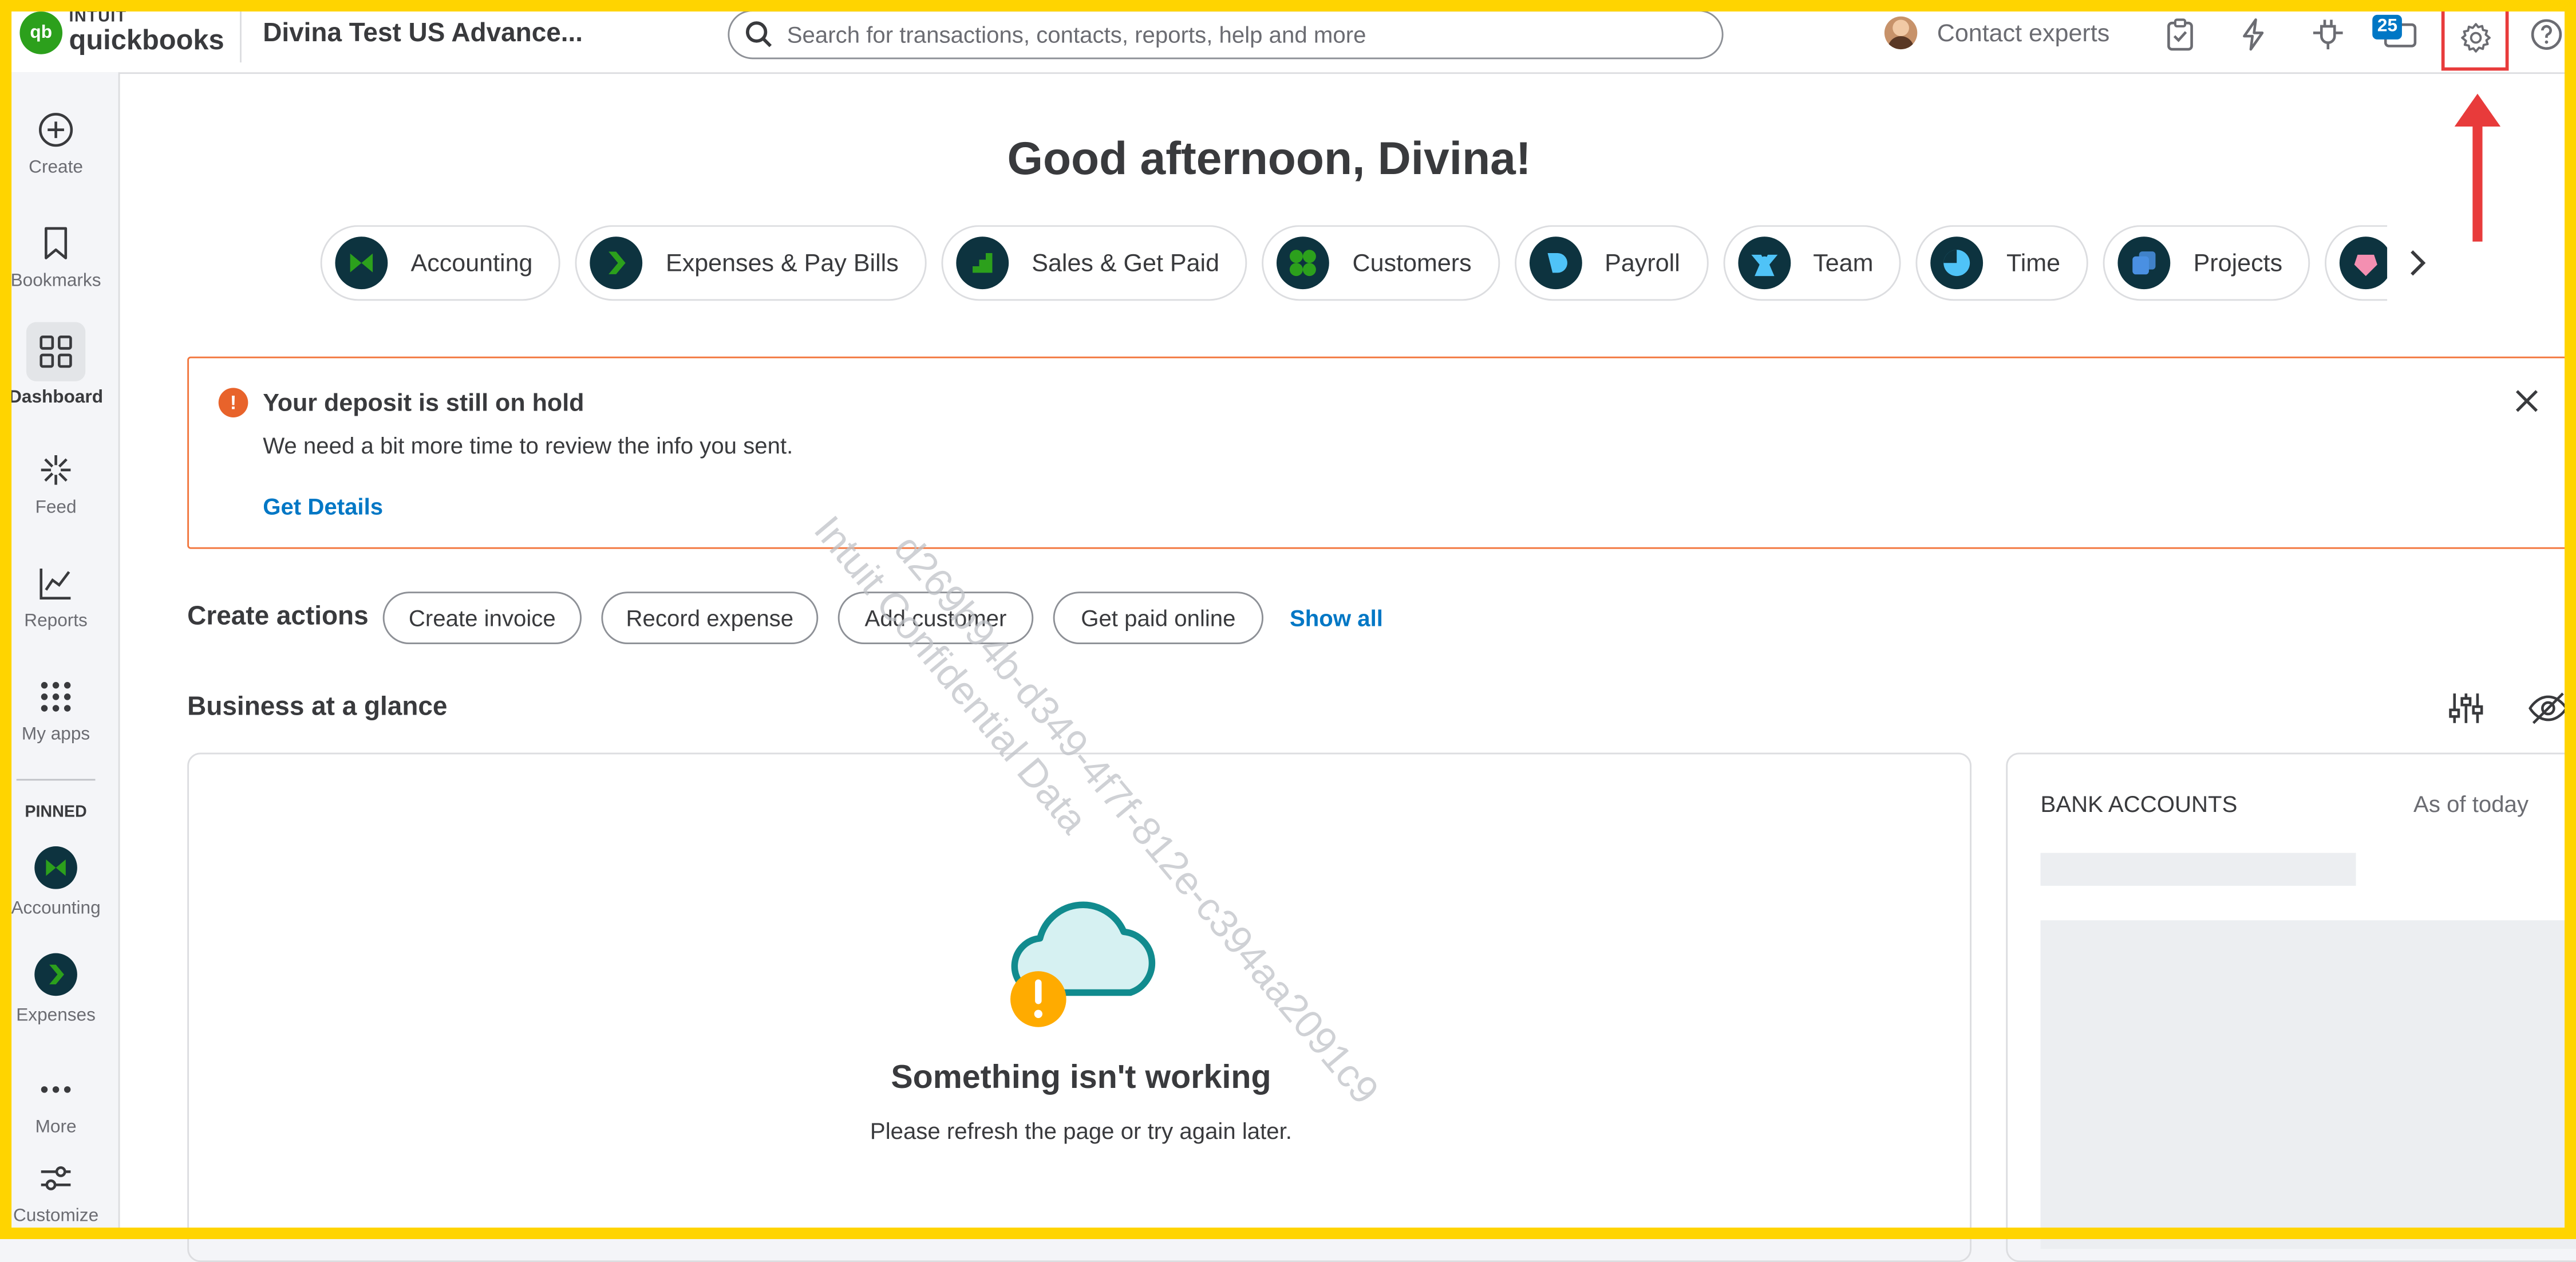 Image resolution: width=2576 pixels, height=1262 pixels. Describe the element at coordinates (1083, 969) in the screenshot. I see `cloud-warning-icon` at that location.